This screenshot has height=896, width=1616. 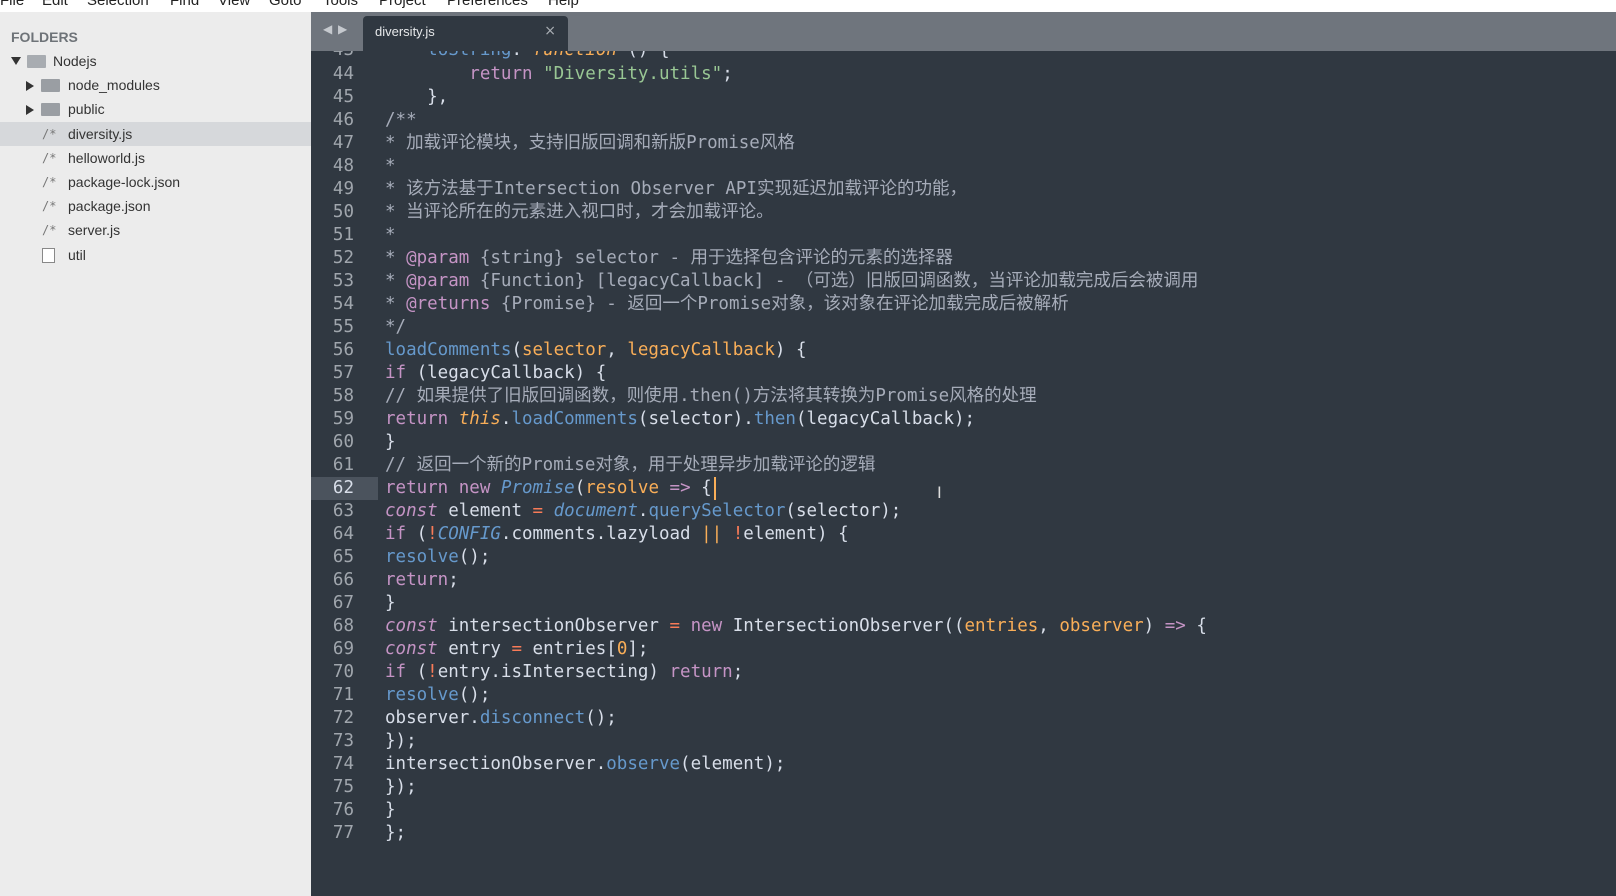 What do you see at coordinates (86, 109) in the screenshot?
I see `item-label: public` at bounding box center [86, 109].